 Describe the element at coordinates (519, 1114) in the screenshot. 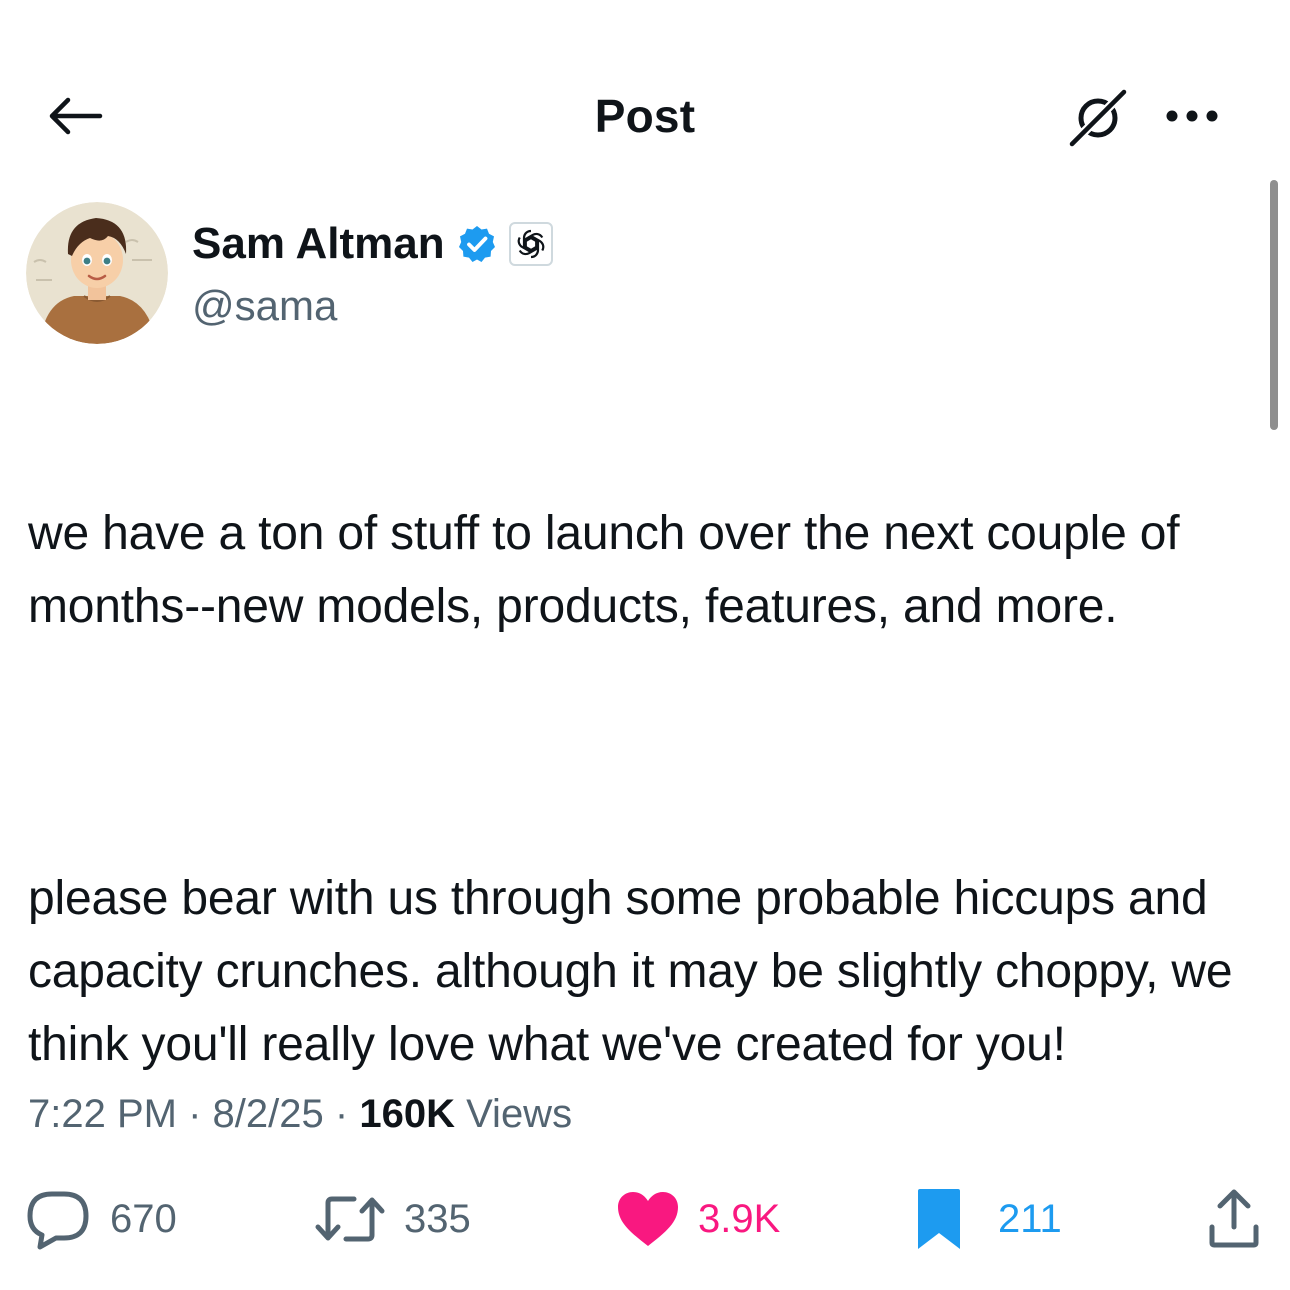

I see `views-label: Views` at that location.